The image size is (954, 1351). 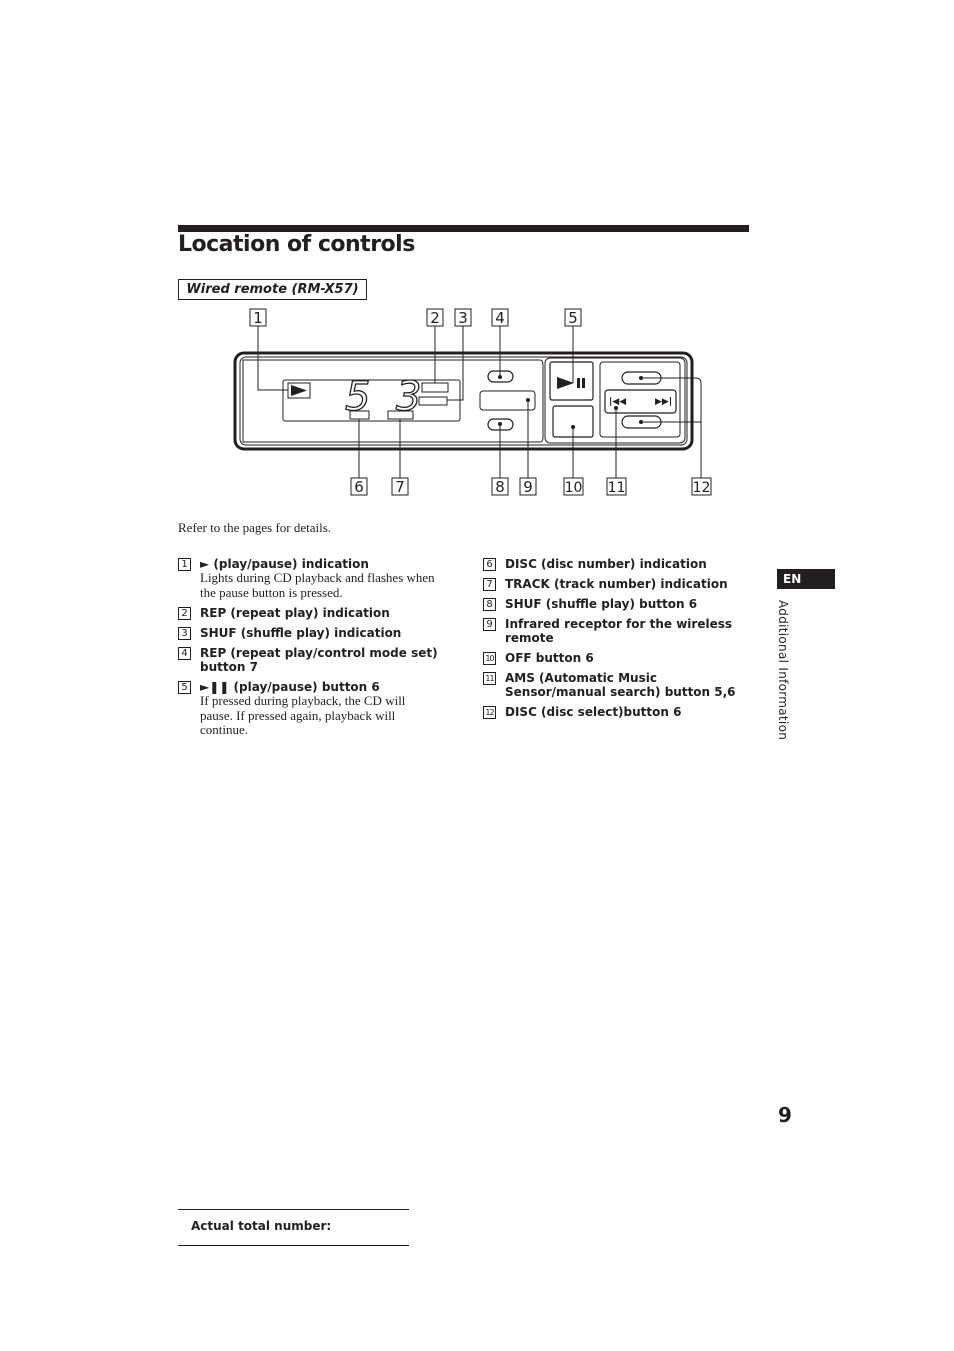 What do you see at coordinates (184, 613) in the screenshot?
I see `item-number: 2` at bounding box center [184, 613].